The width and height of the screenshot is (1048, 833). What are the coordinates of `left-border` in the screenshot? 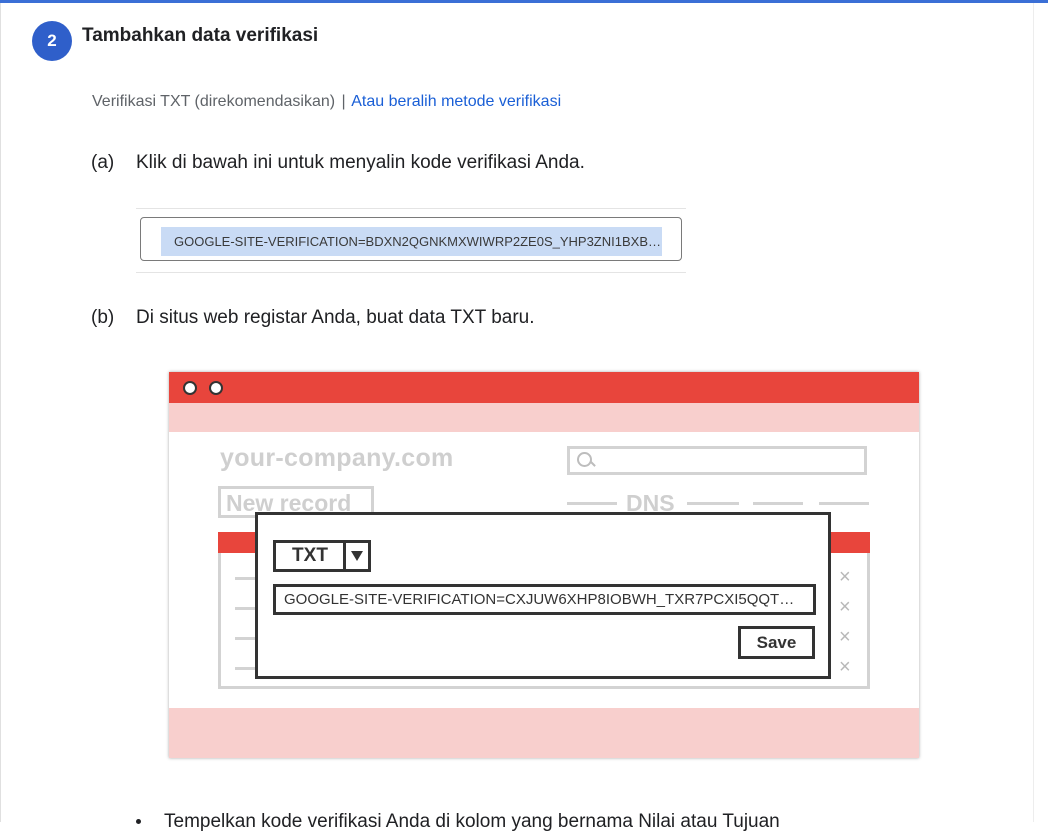 It's located at (0, 412).